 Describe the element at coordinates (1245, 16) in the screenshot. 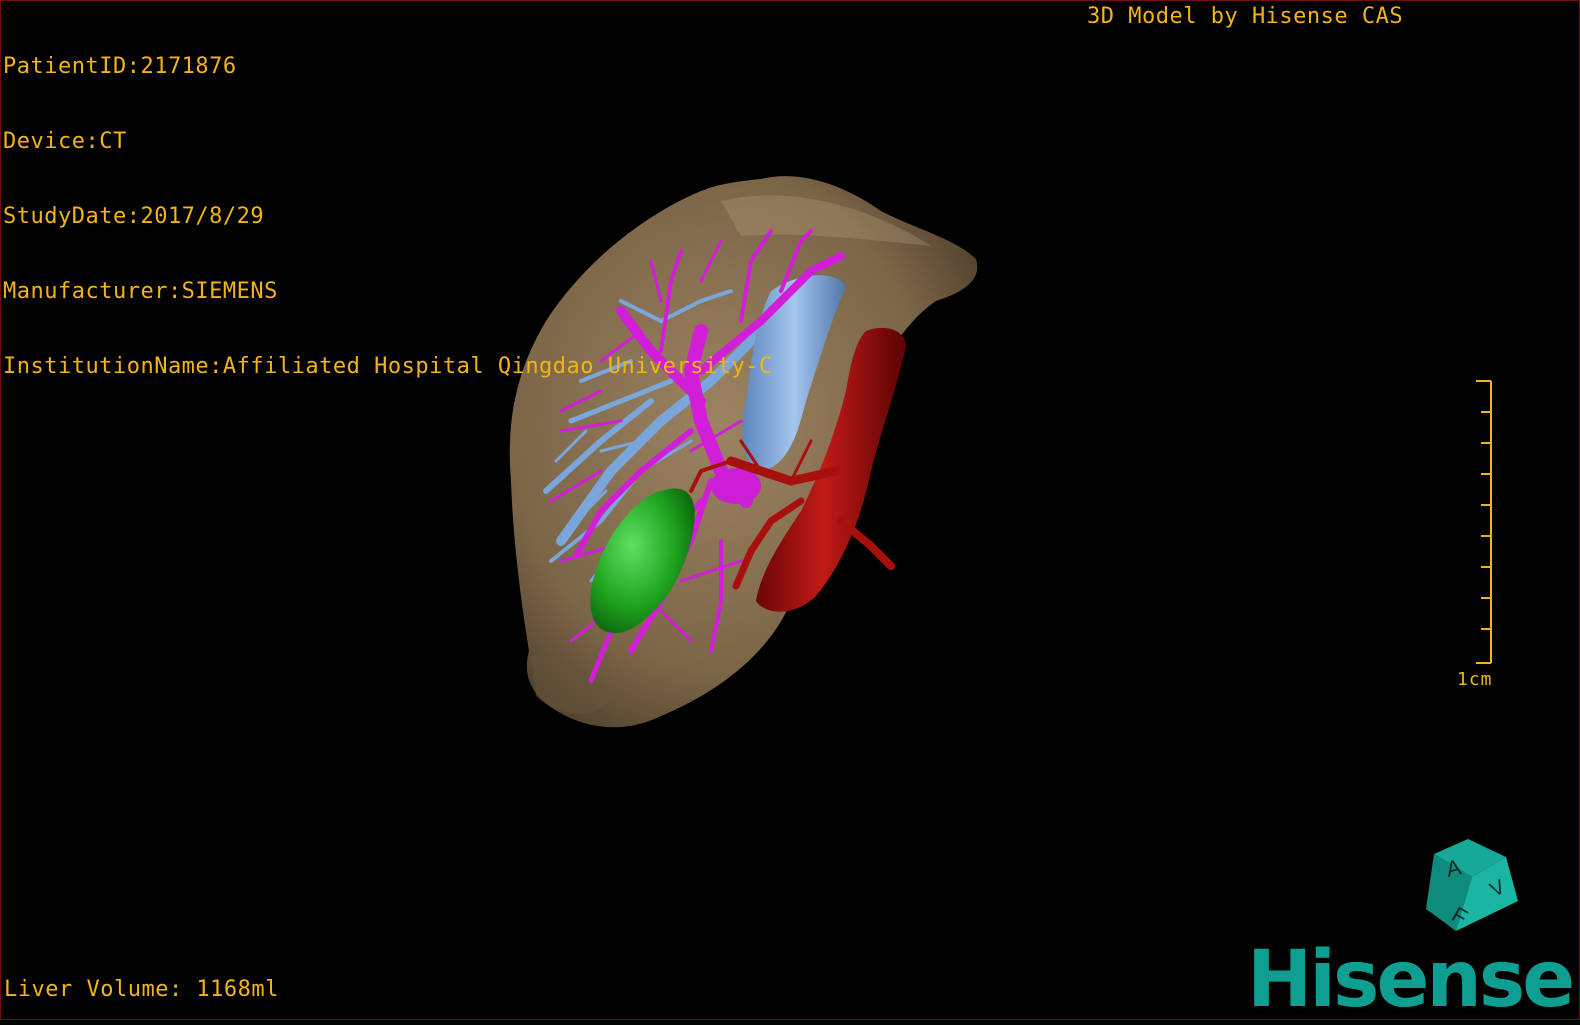

I see `model-title: 3D Model by Hisense CAS` at that location.